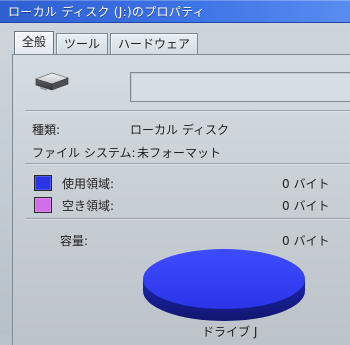  Describe the element at coordinates (224, 285) in the screenshot. I see `disk-usage-pie` at that location.